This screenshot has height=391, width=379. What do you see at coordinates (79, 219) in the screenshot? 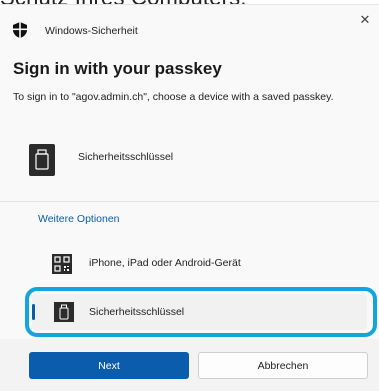
I see `more-options-link: Weitere Optionen` at bounding box center [79, 219].